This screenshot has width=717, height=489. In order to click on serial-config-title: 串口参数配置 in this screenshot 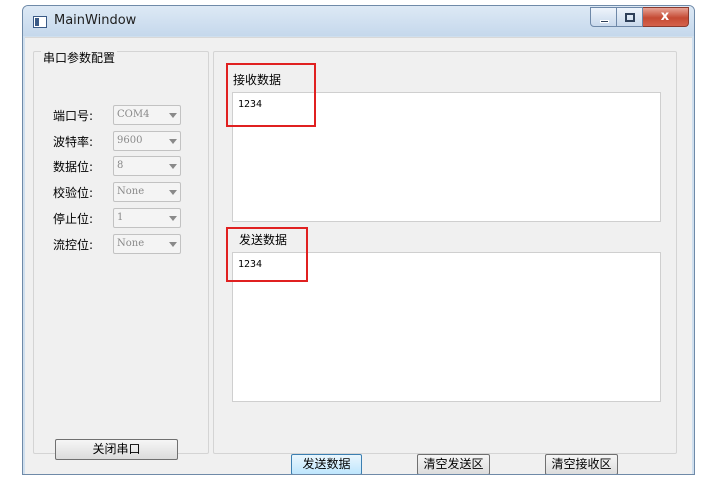, I will do `click(79, 57)`.